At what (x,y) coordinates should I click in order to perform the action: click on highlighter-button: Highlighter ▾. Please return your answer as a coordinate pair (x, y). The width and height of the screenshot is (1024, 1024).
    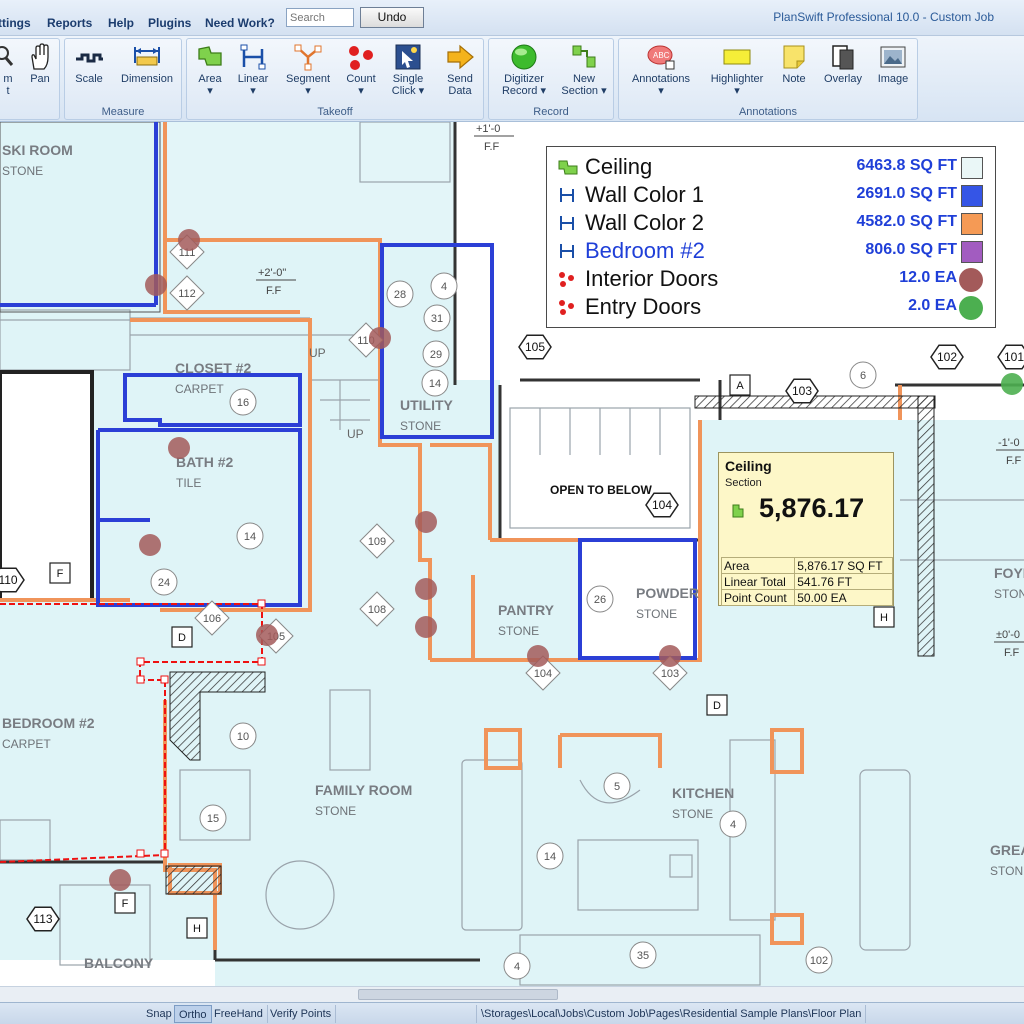
    Looking at the image, I should click on (737, 70).